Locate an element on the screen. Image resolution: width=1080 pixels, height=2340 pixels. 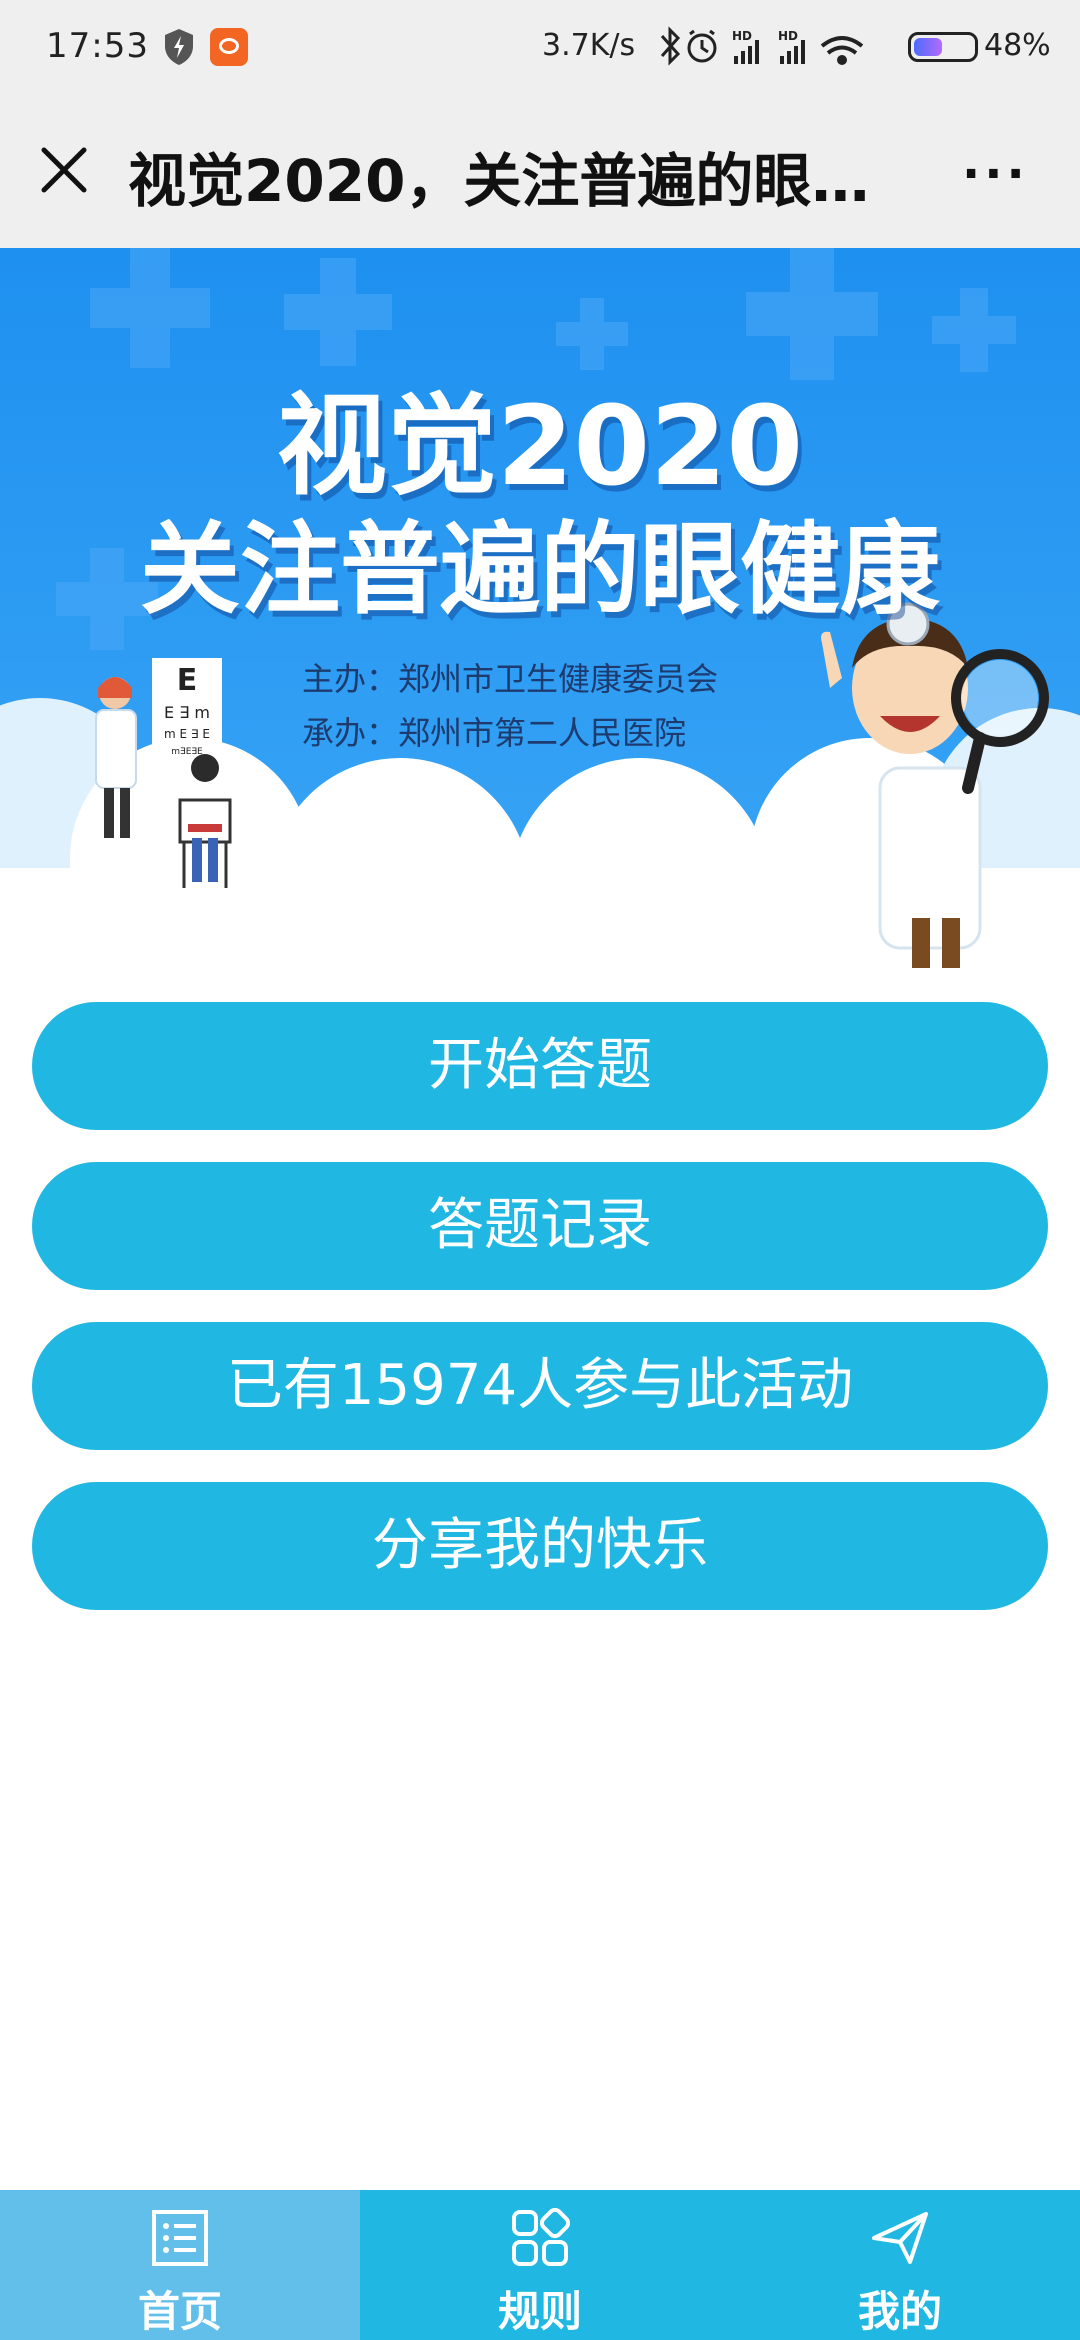
participants-count-button: 已有15974人参与此活动 is located at coordinates (540, 1386).